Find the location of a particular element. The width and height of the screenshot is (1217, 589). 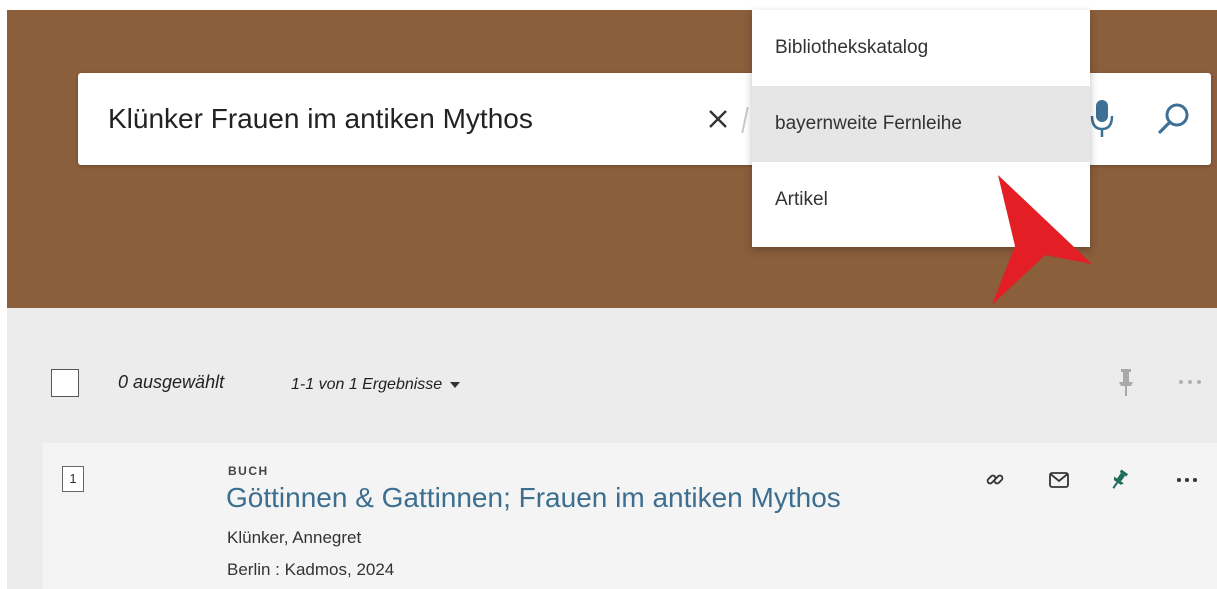

search-button is located at coordinates (1174, 119).